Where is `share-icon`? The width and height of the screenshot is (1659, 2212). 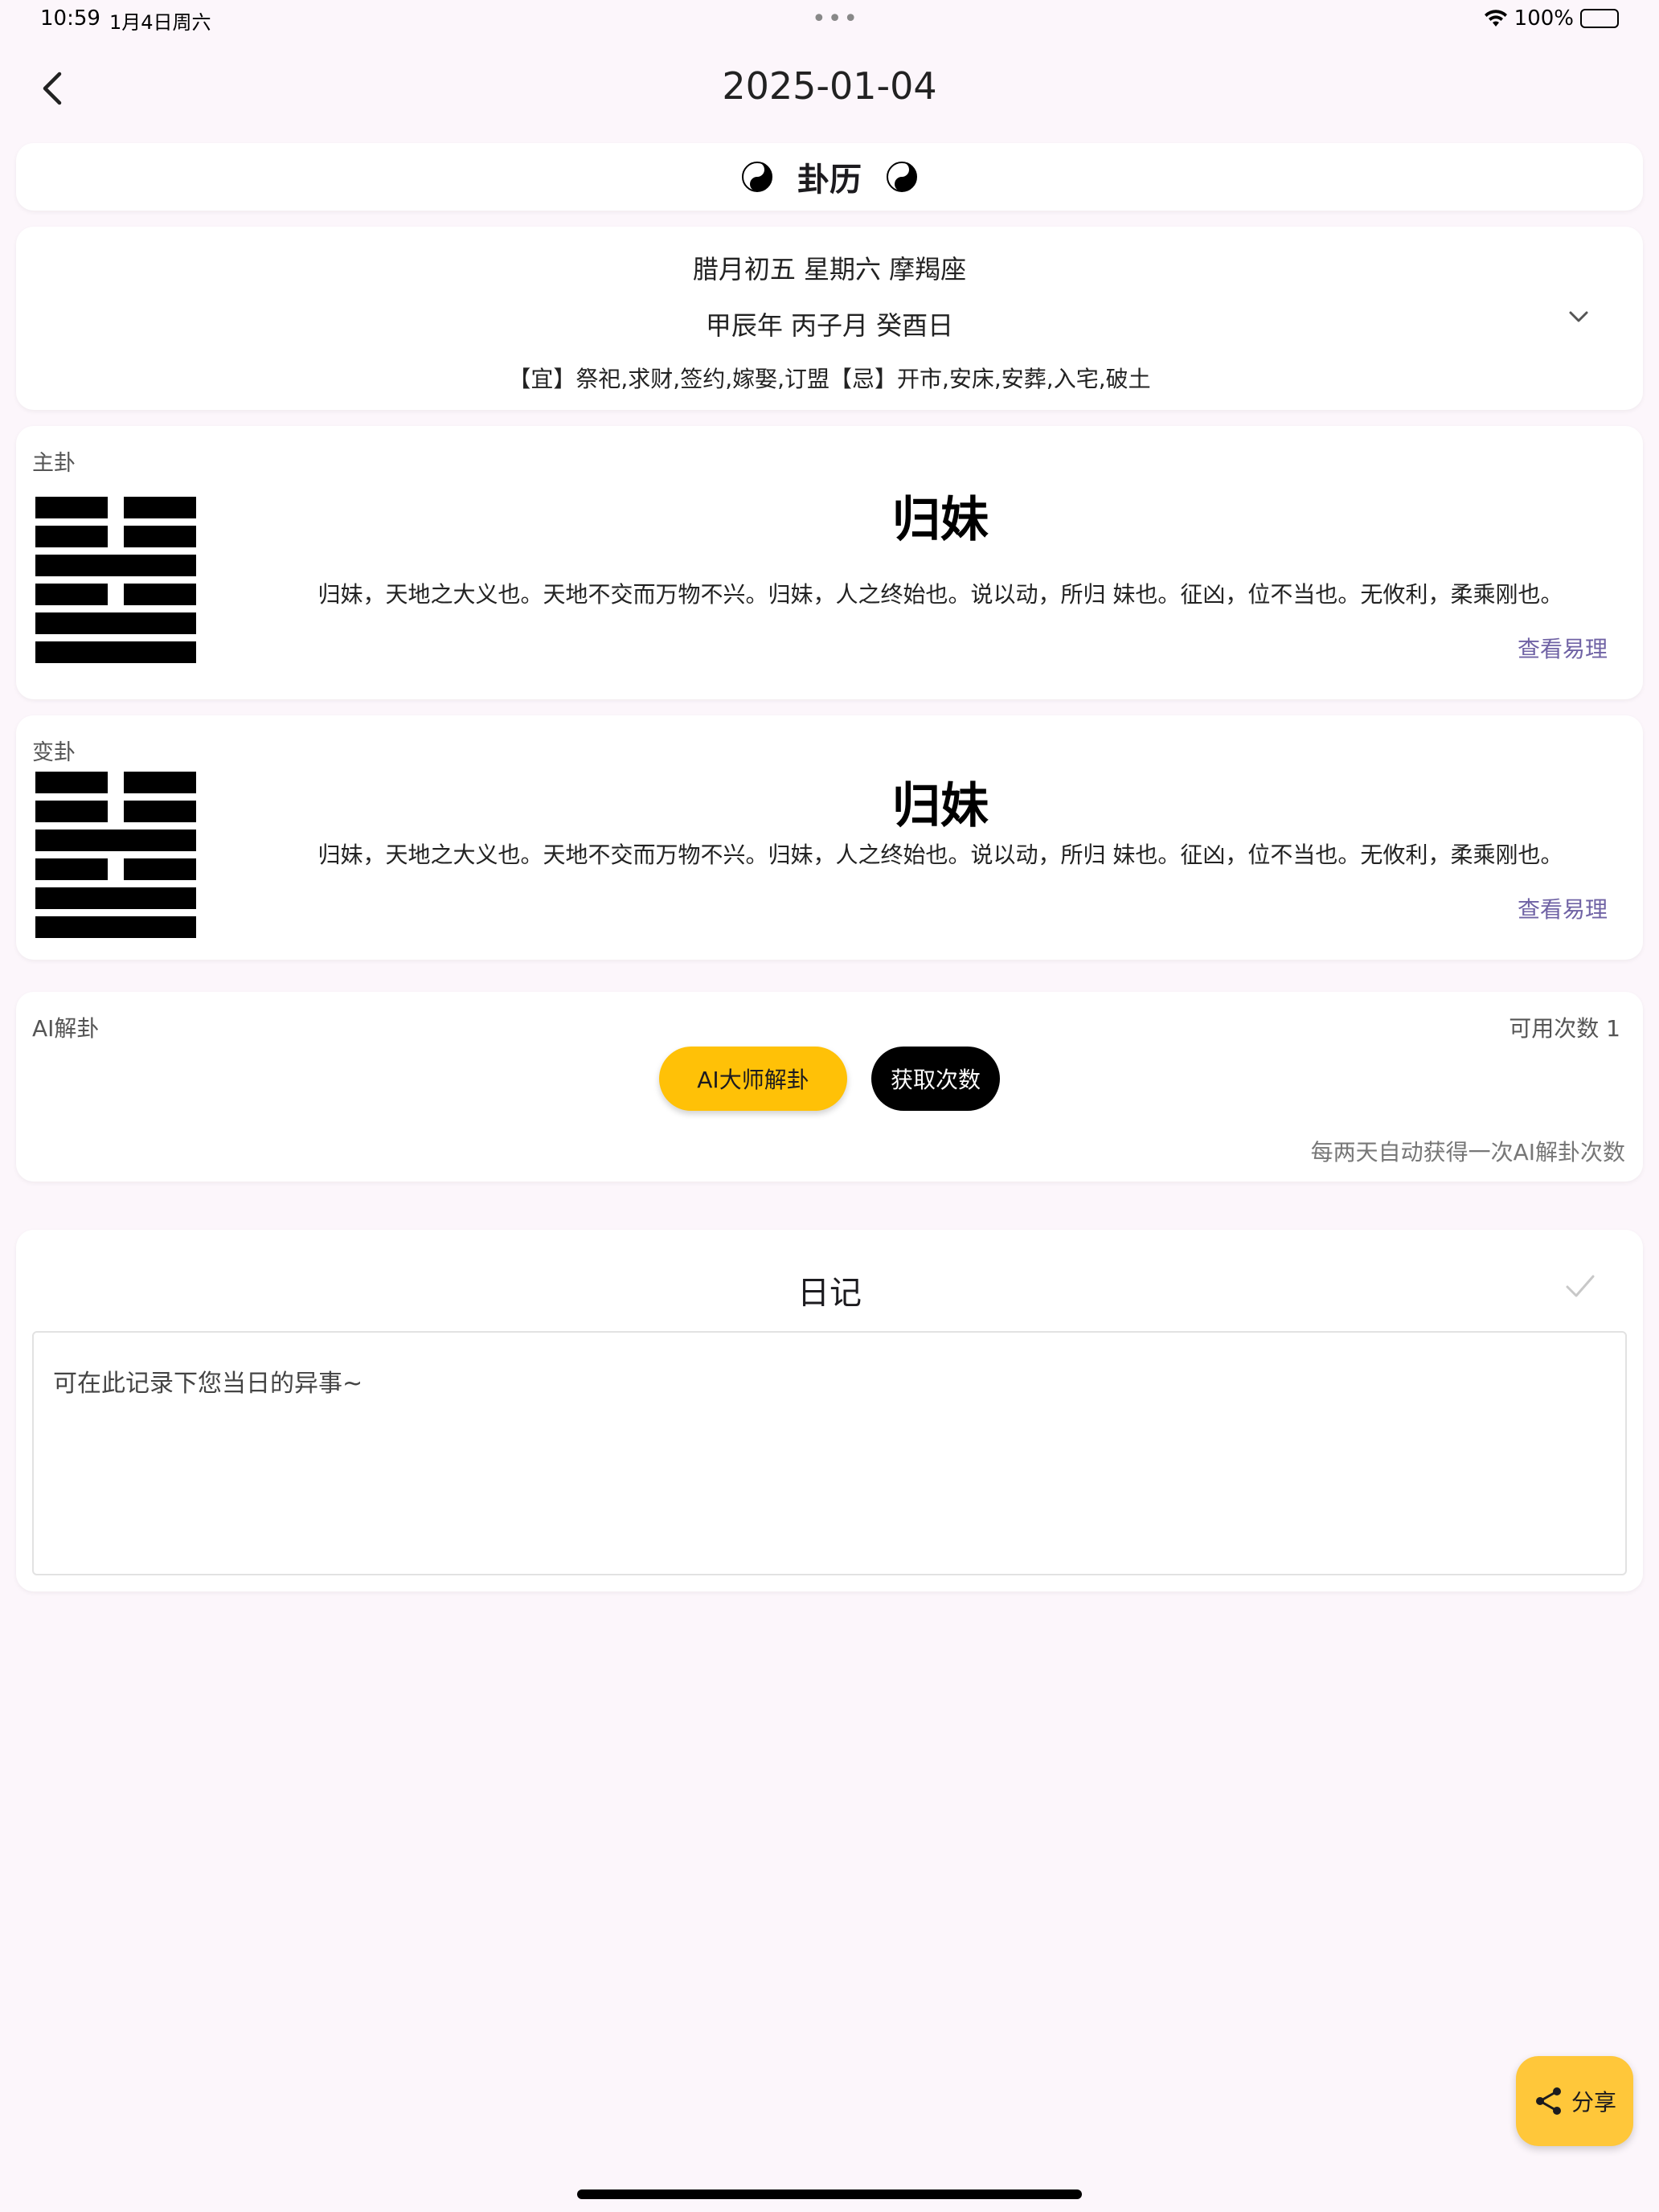 share-icon is located at coordinates (1548, 2101).